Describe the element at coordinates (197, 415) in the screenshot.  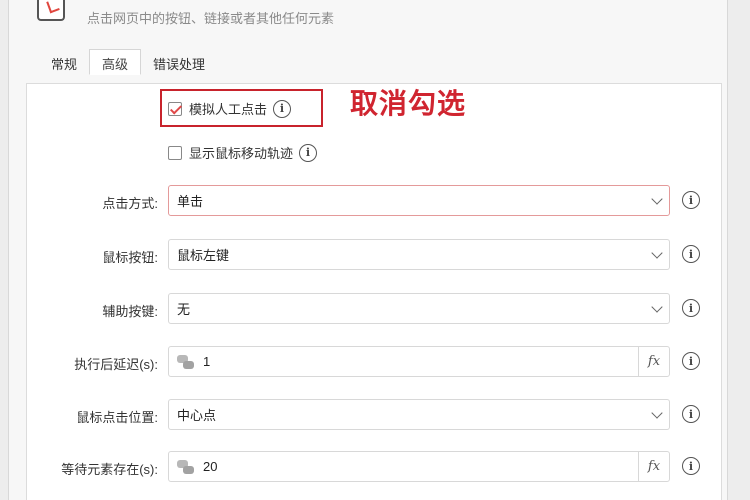
I see `click-position-value: 中心点` at that location.